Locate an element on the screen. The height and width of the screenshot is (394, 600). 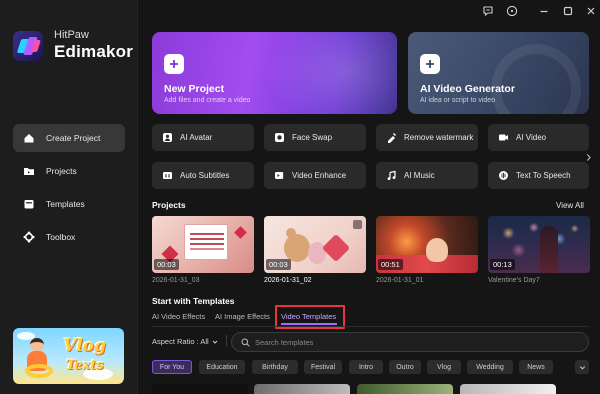
new-project-title: New Project is located at coordinates (194, 89).